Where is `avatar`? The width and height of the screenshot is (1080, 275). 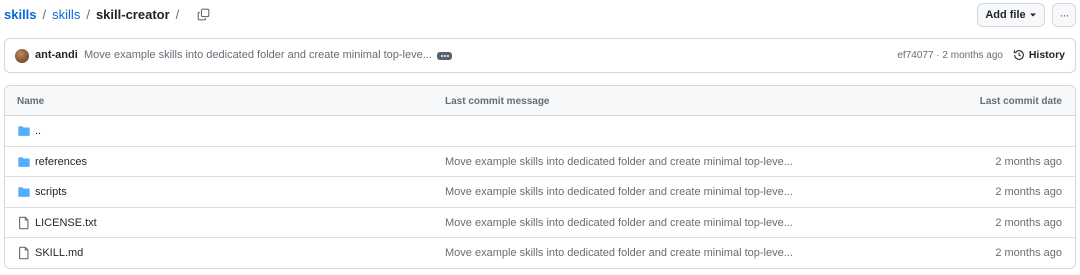 avatar is located at coordinates (22, 56).